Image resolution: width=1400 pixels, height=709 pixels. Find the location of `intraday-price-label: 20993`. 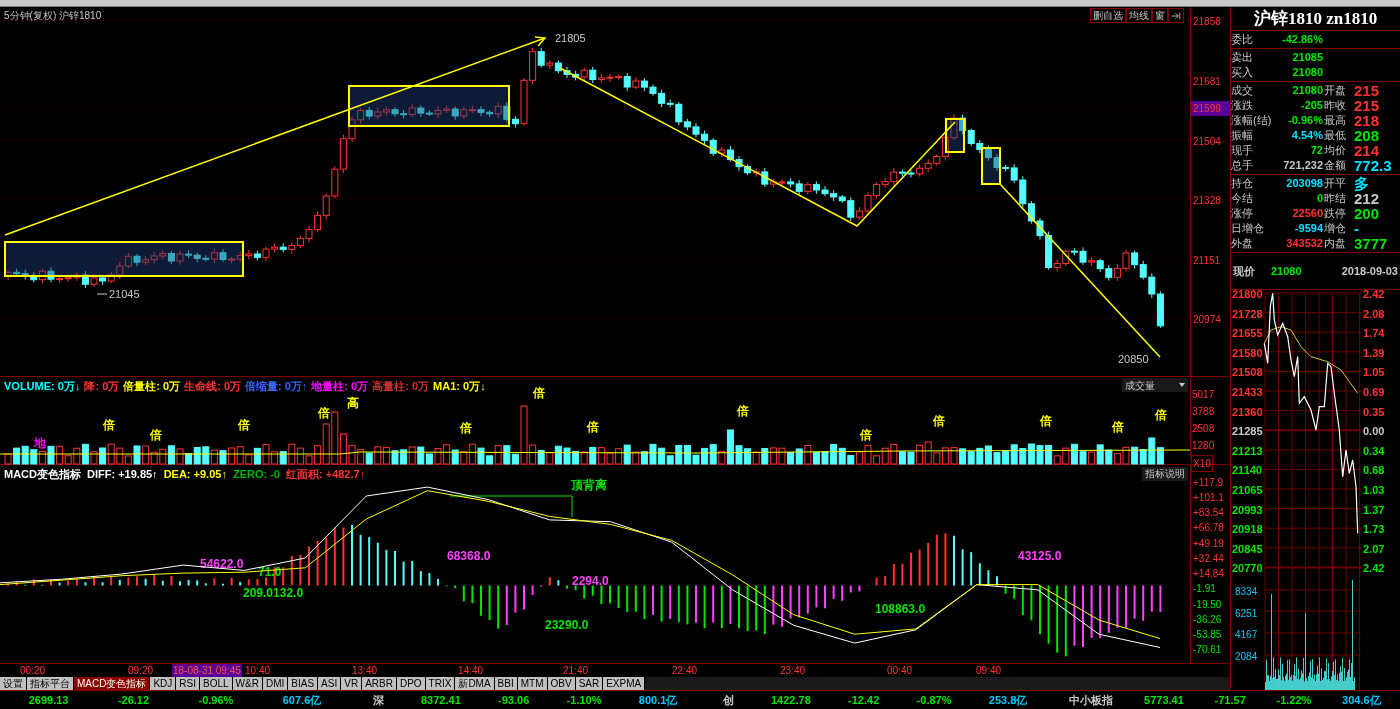

intraday-price-label: 20993 is located at coordinates (1247, 510).